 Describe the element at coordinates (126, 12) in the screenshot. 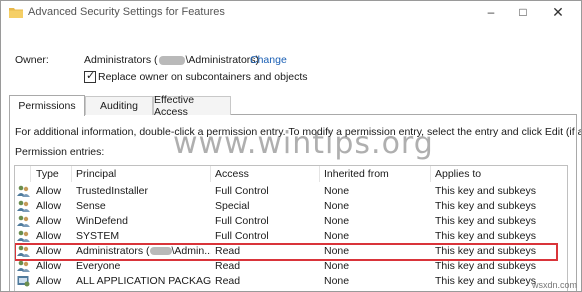

I see `window-title: Advanced Security Settings for Features` at that location.